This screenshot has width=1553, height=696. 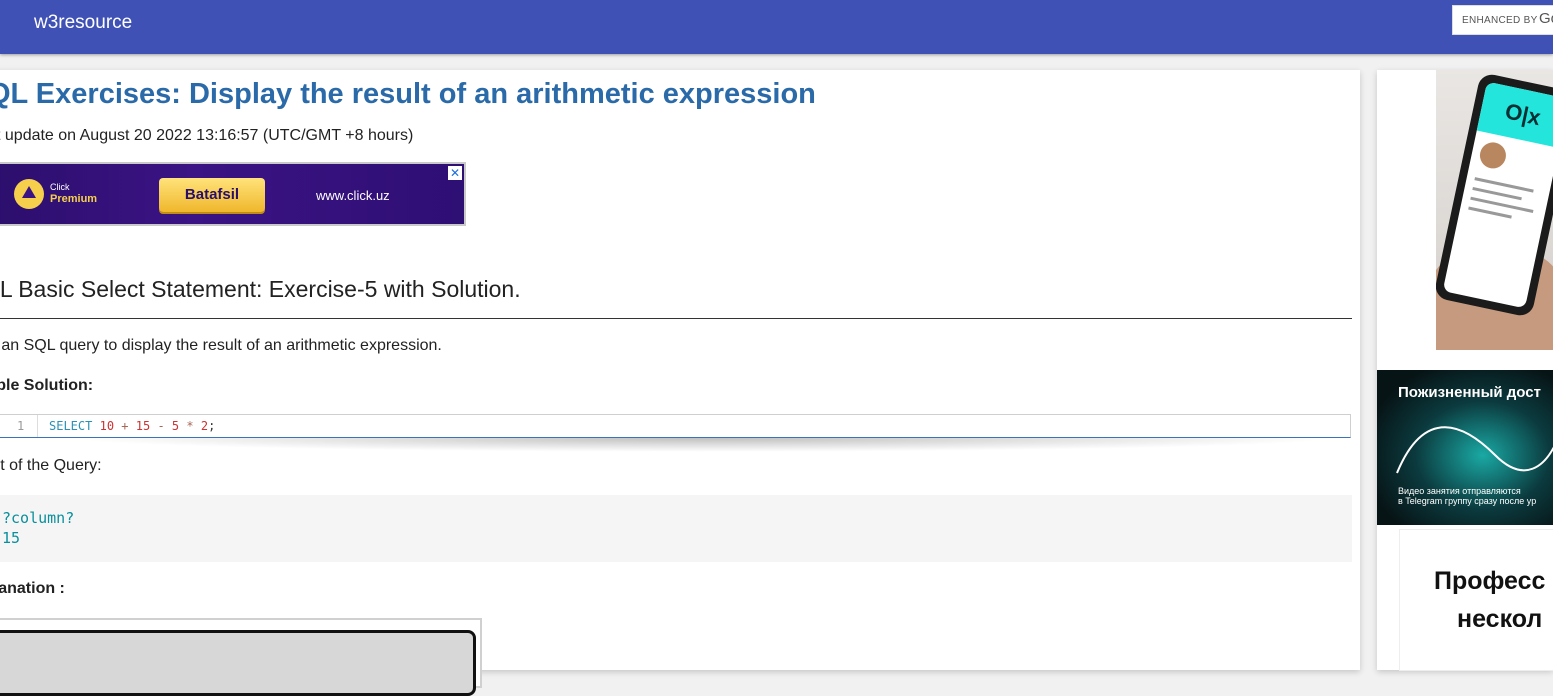 I want to click on google-logo-fragment: Go, so click(x=1546, y=18).